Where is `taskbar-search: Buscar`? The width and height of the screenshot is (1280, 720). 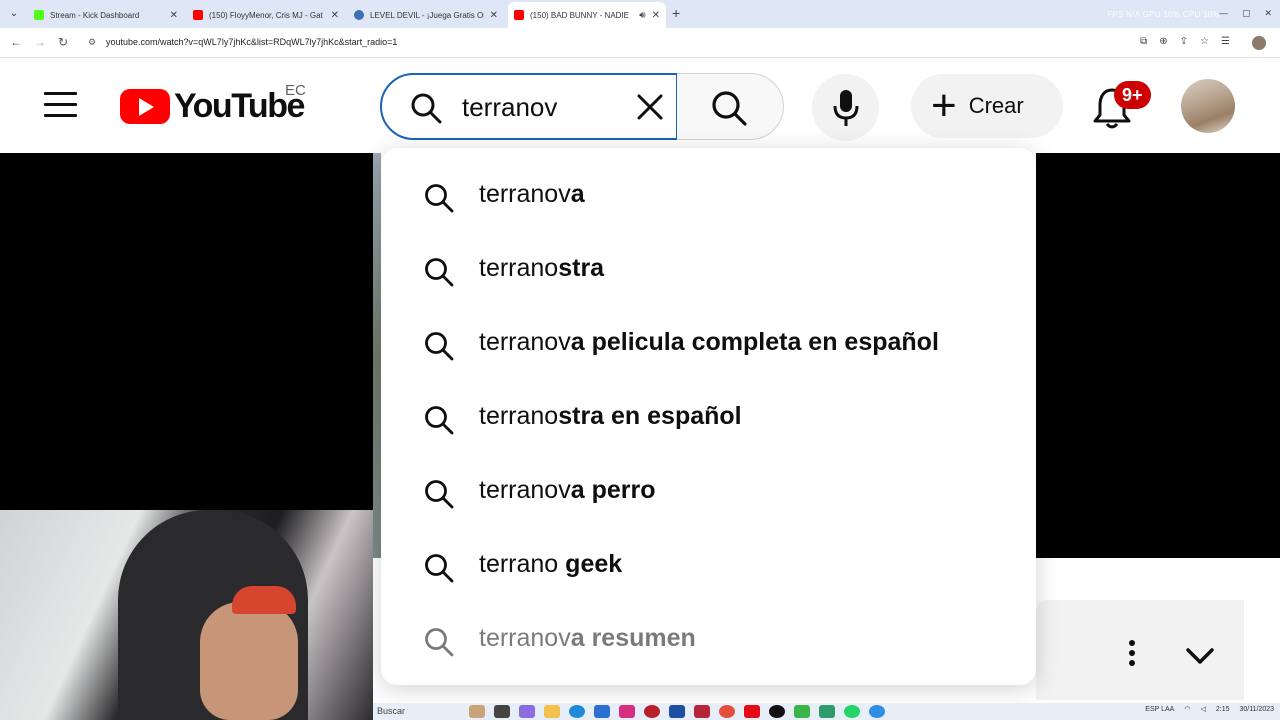 taskbar-search: Buscar is located at coordinates (391, 711).